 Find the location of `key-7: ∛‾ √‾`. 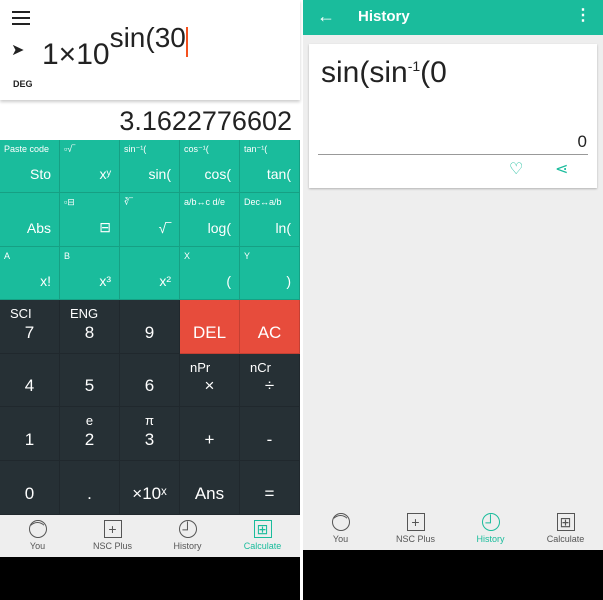

key-7: ∛‾ √‾ is located at coordinates (150, 220).